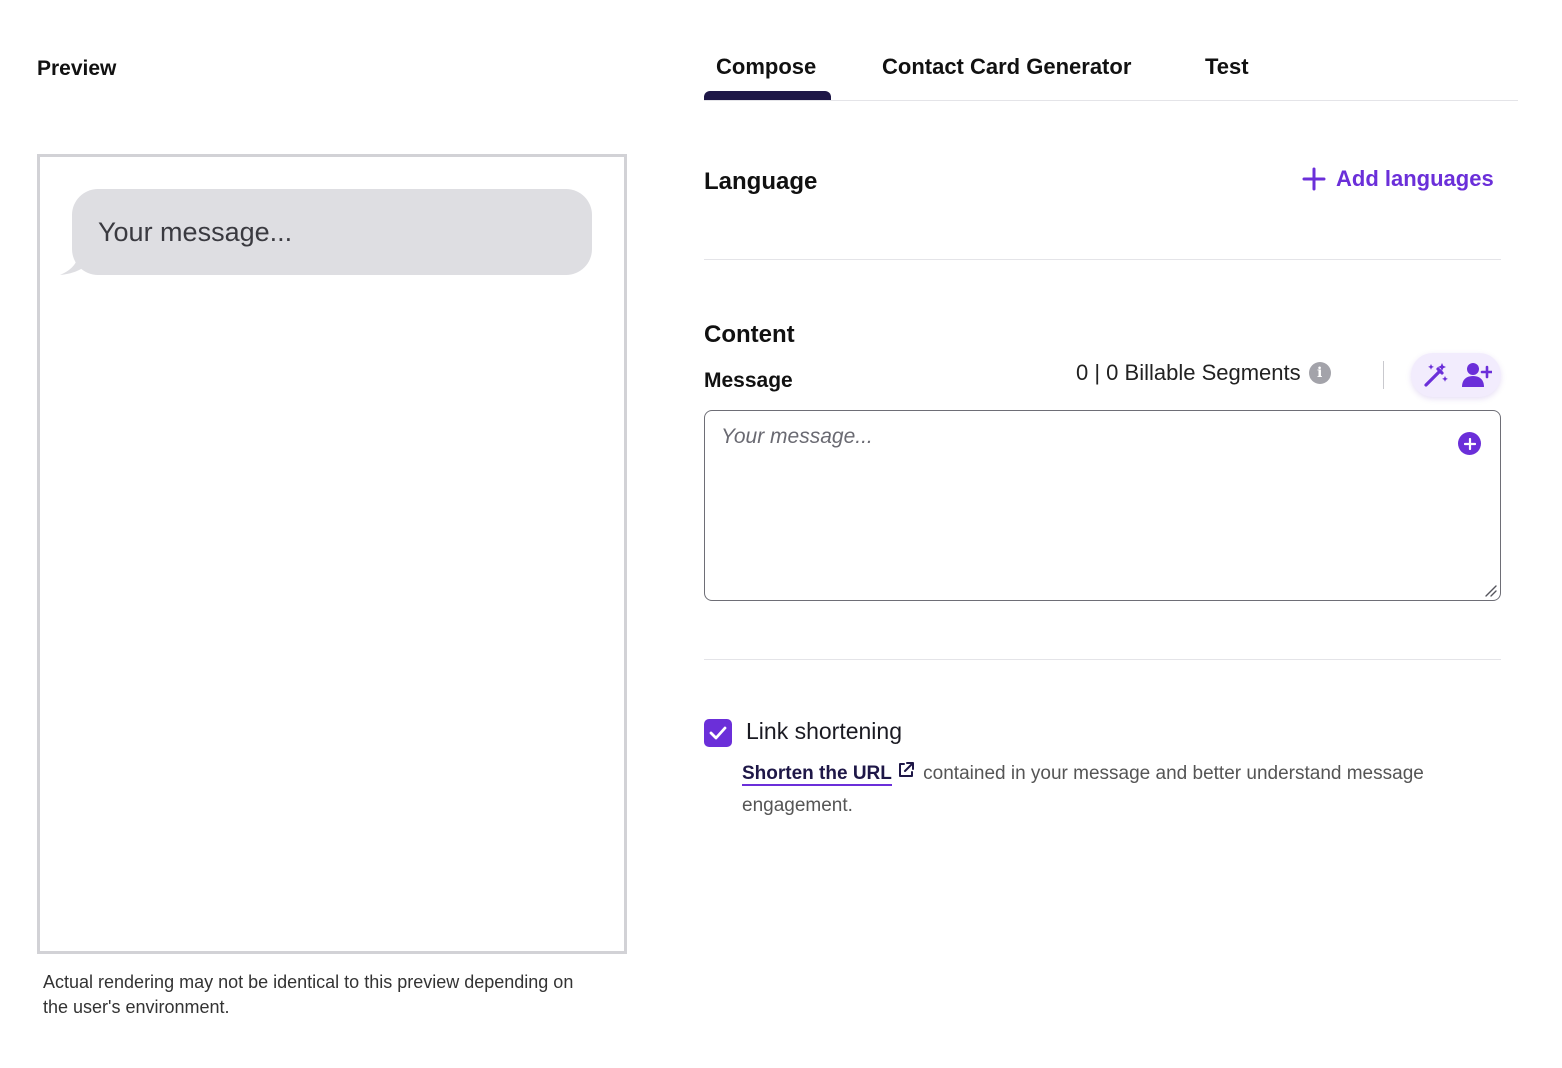 The width and height of the screenshot is (1562, 1068). Describe the element at coordinates (1227, 67) in the screenshot. I see `tab-test: Test` at that location.